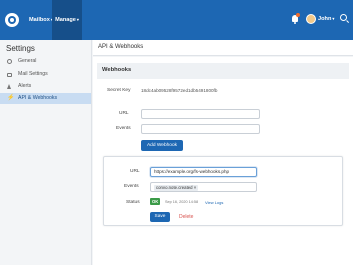 The width and height of the screenshot is (353, 265). I want to click on status-timestamp: Sep 16, 2020 14:58, so click(182, 202).